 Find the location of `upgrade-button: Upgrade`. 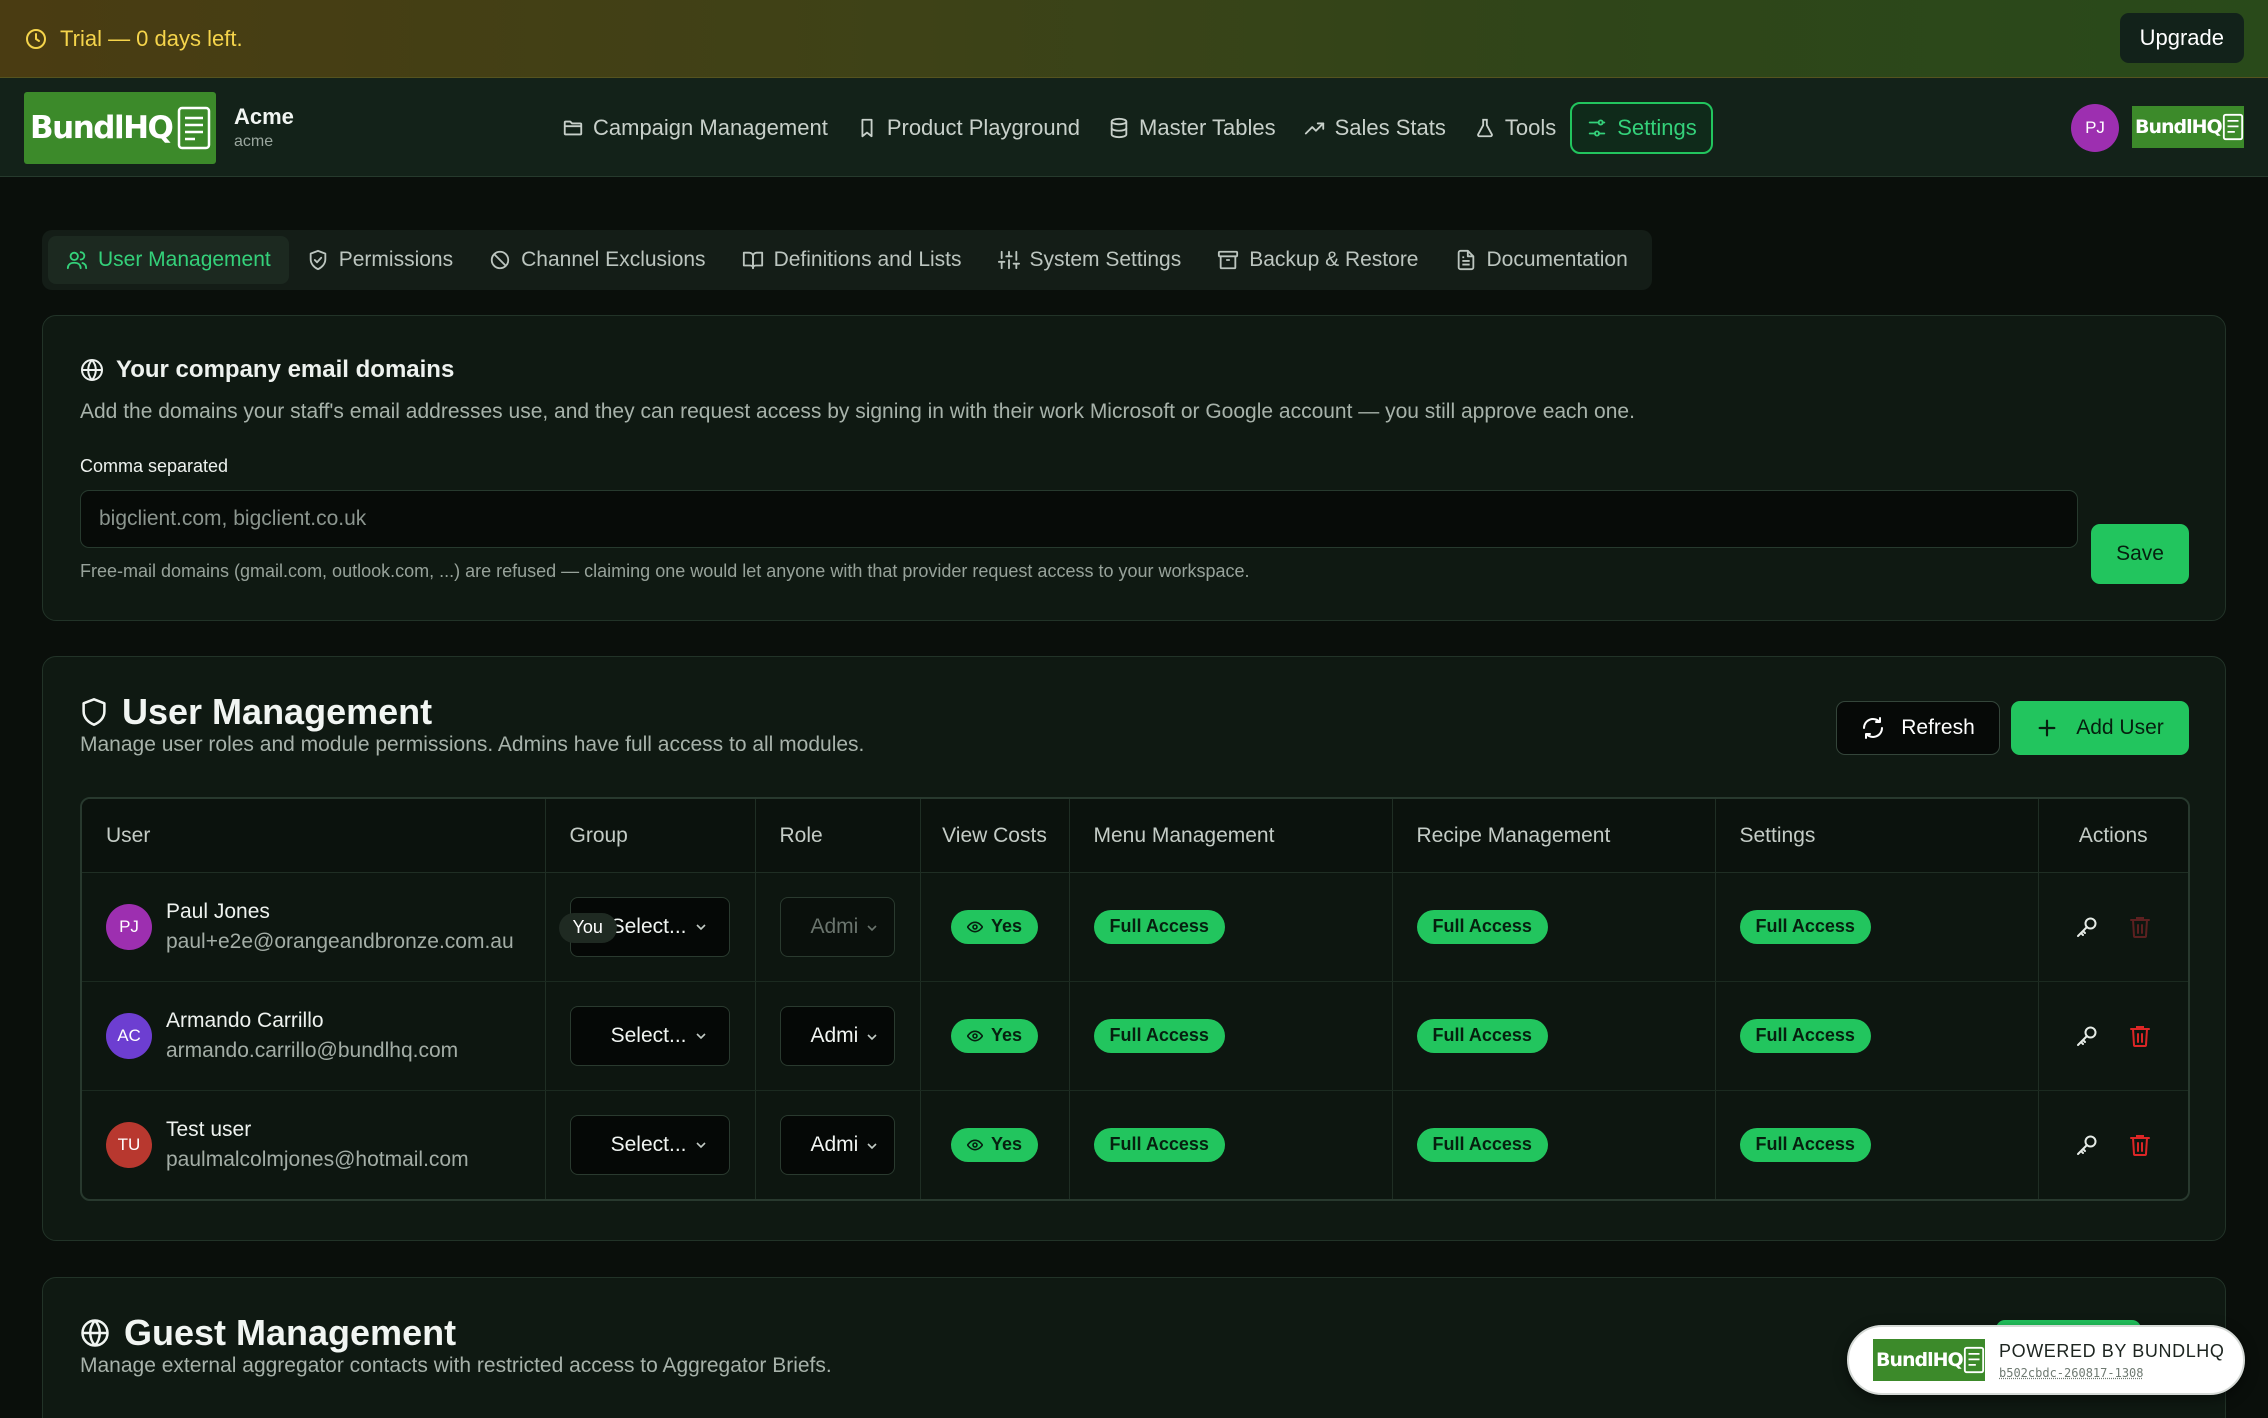

upgrade-button: Upgrade is located at coordinates (2181, 38).